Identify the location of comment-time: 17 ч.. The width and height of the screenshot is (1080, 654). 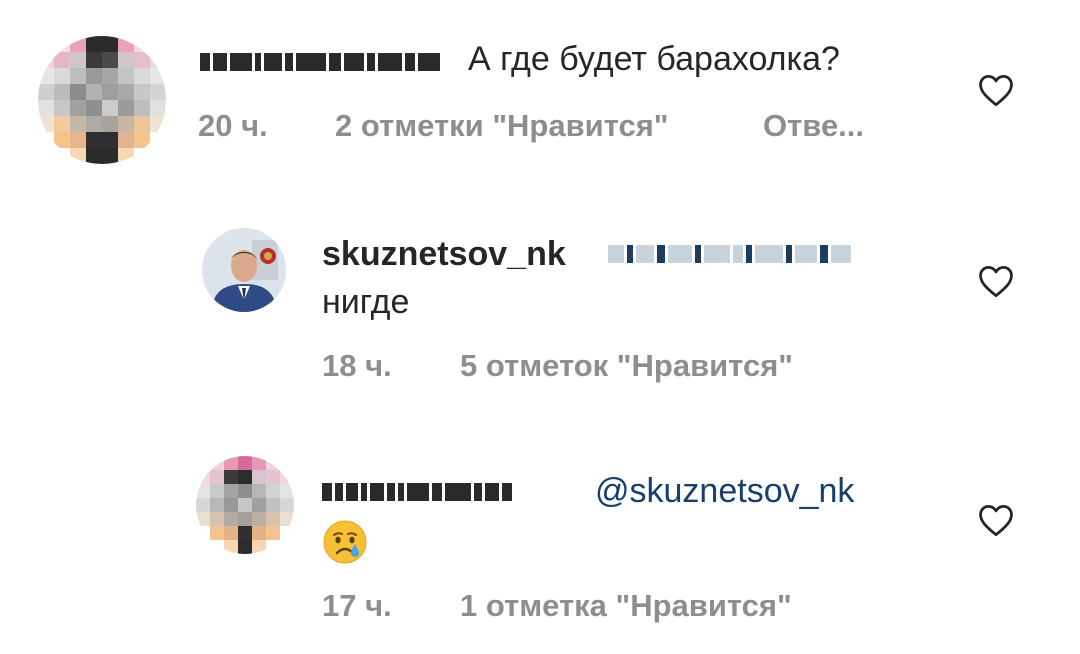
(357, 605).